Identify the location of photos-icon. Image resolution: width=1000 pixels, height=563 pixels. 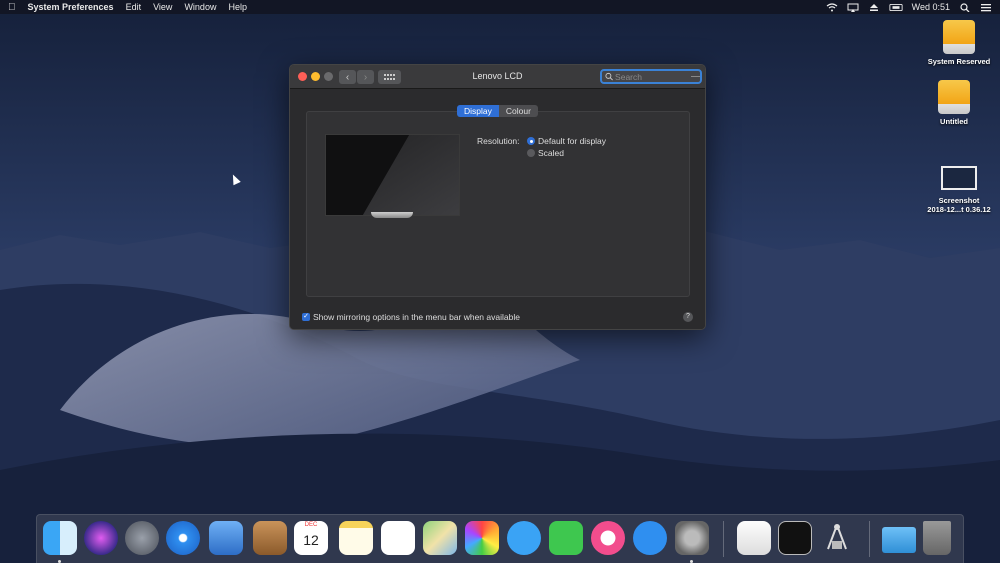
(482, 538).